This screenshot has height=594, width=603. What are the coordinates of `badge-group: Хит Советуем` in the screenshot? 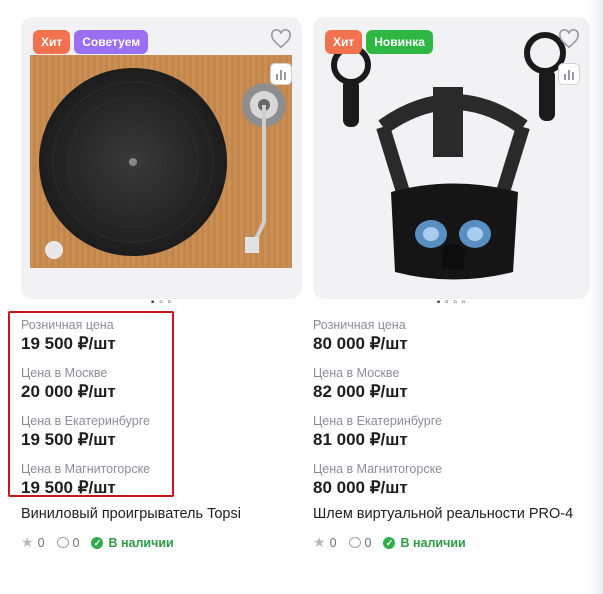 It's located at (91, 42).